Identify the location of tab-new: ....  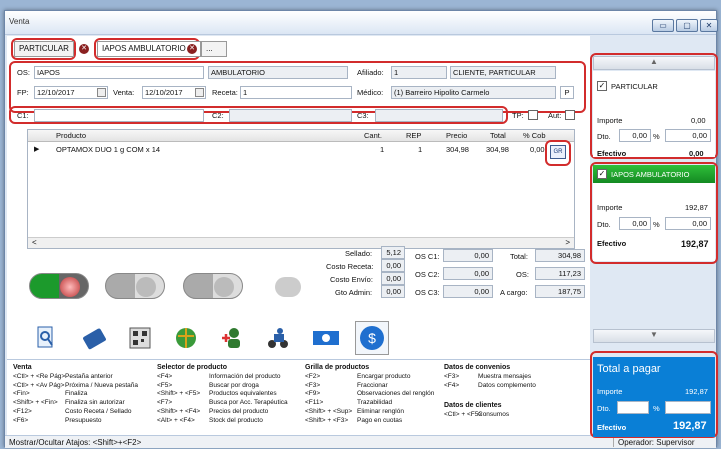
(214, 49).